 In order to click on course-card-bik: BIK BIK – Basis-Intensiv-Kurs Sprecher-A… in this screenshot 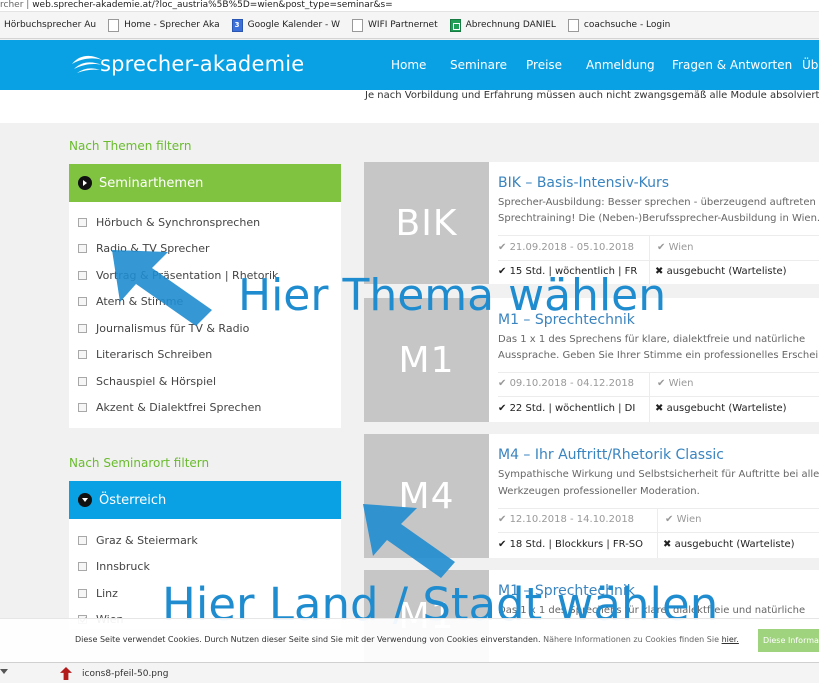, I will do `click(591, 223)`.